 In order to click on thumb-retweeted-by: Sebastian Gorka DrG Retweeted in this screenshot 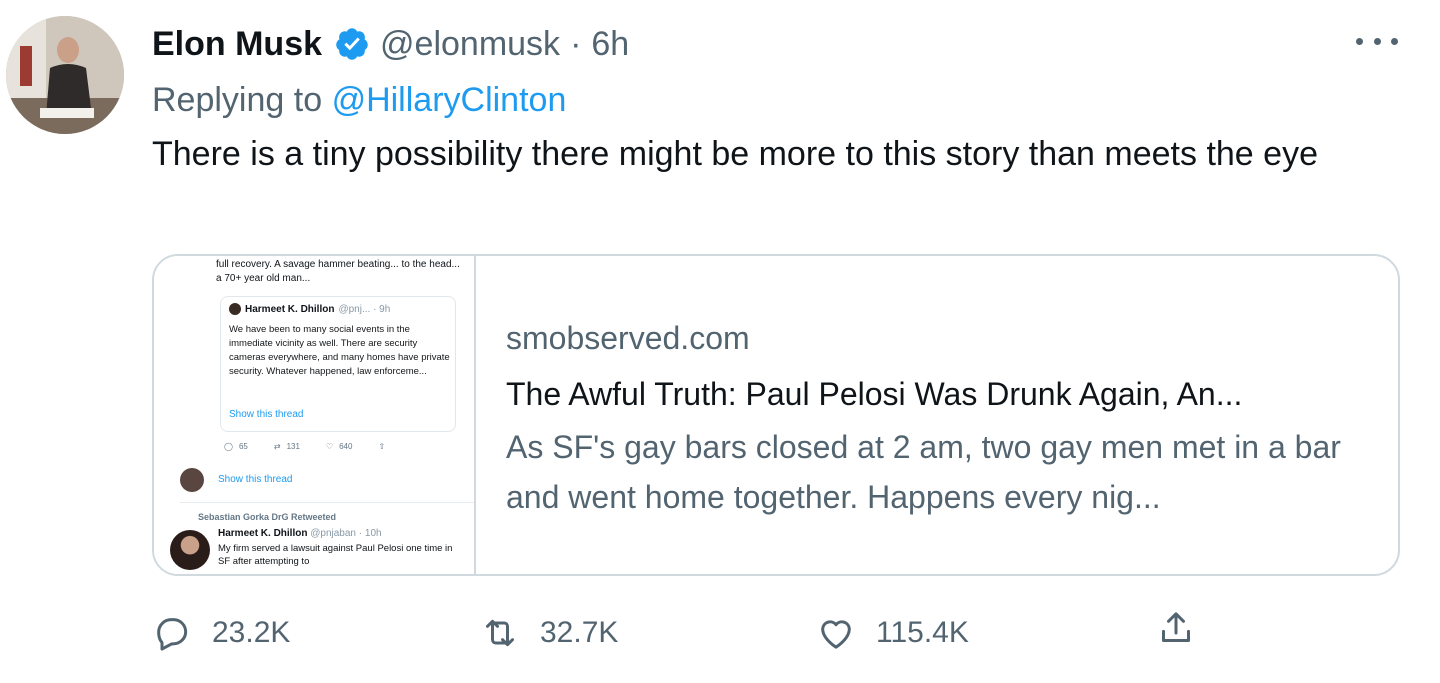, I will do `click(267, 517)`.